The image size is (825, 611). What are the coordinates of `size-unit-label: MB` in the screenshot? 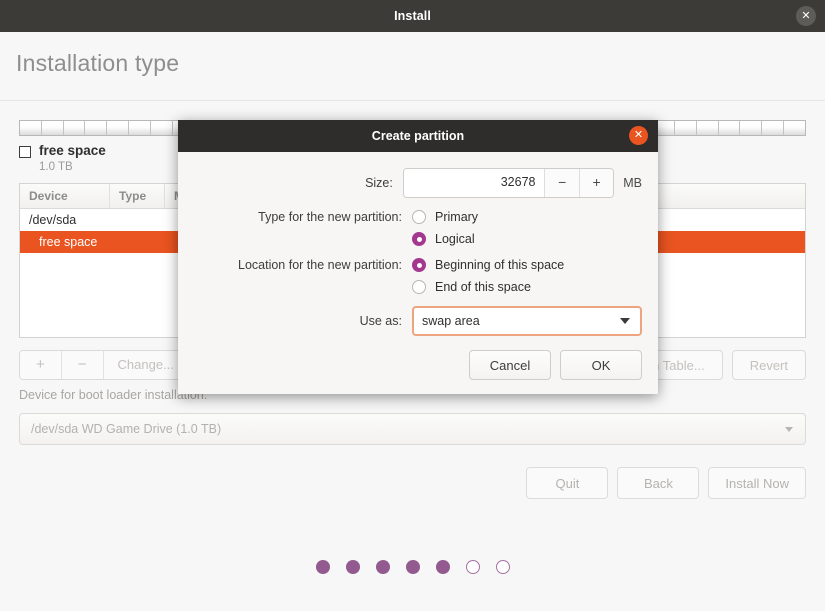 It's located at (632, 183).